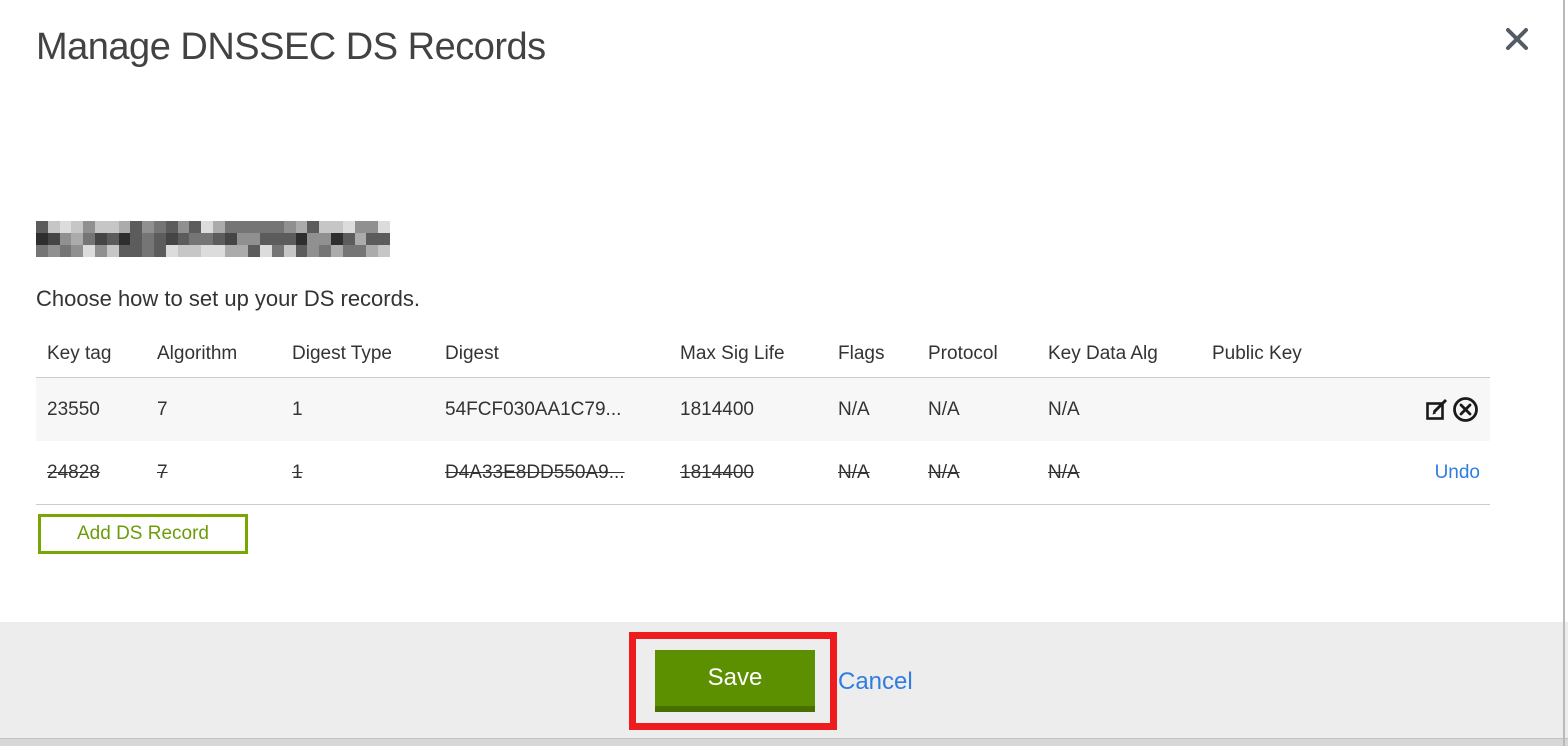 This screenshot has width=1568, height=746. Describe the element at coordinates (1564, 373) in the screenshot. I see `screenshot-right-border` at that location.